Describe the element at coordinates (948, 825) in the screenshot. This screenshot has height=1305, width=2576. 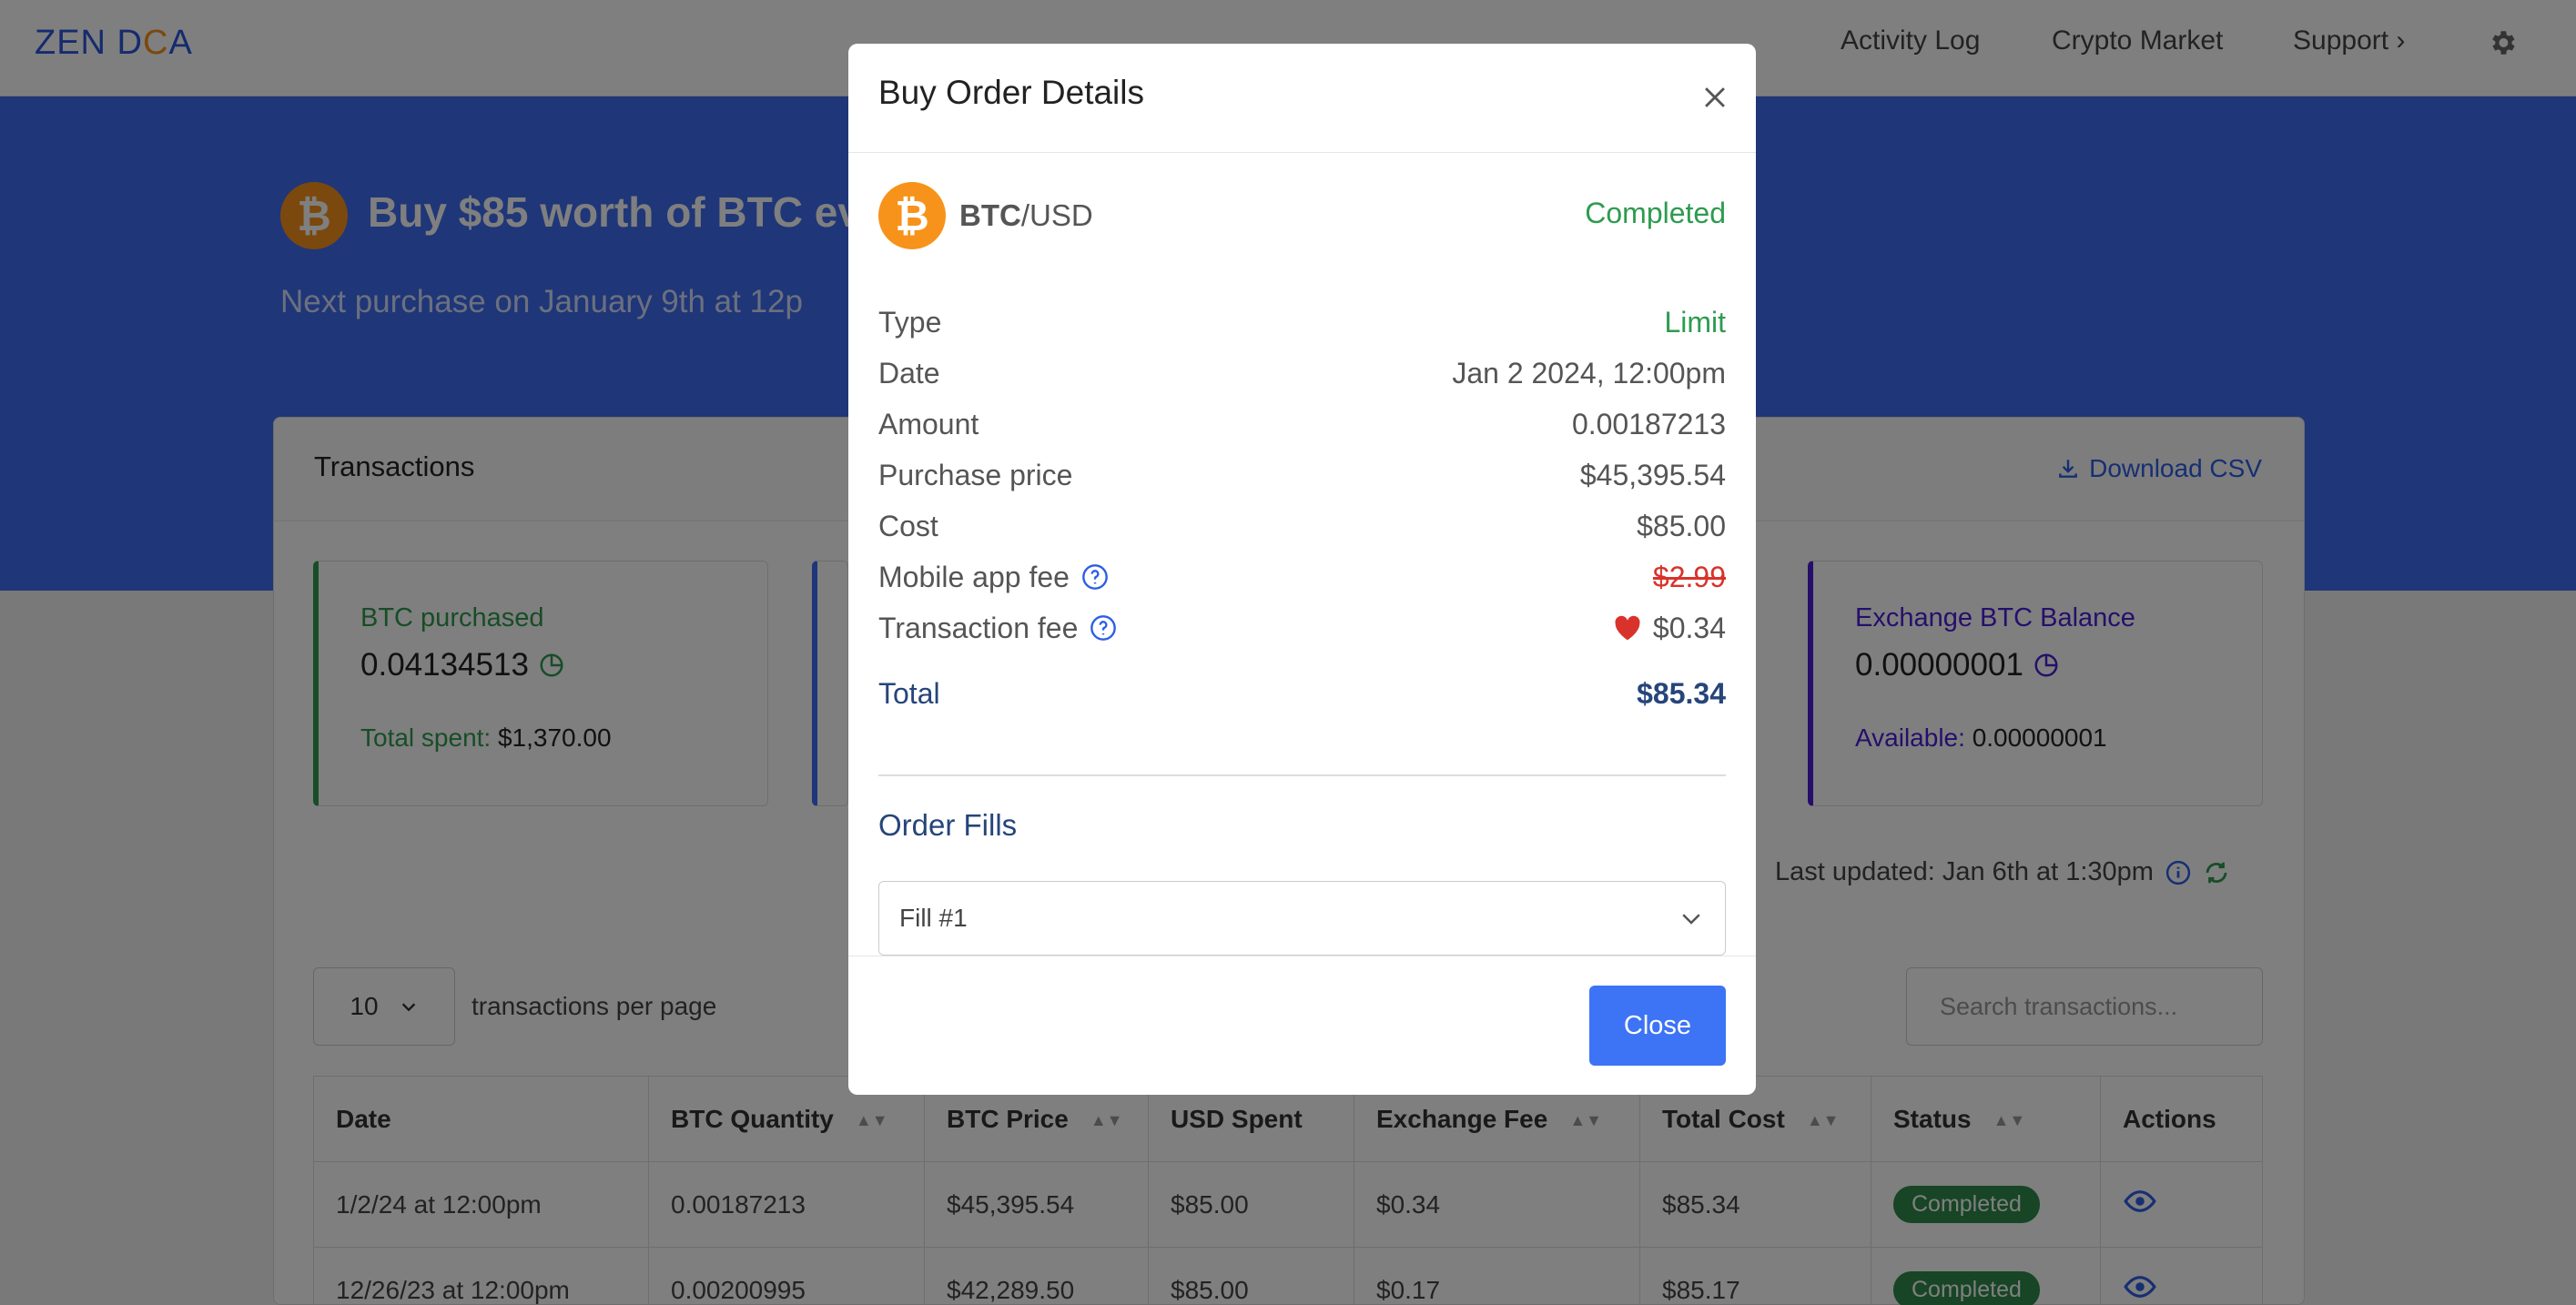
I see `order-fills-title: Order Fills` at that location.